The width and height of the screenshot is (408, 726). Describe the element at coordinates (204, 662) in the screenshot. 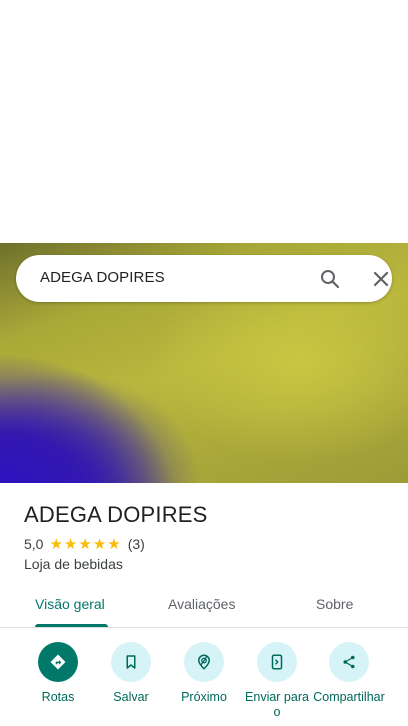

I see `nearby-icon` at that location.